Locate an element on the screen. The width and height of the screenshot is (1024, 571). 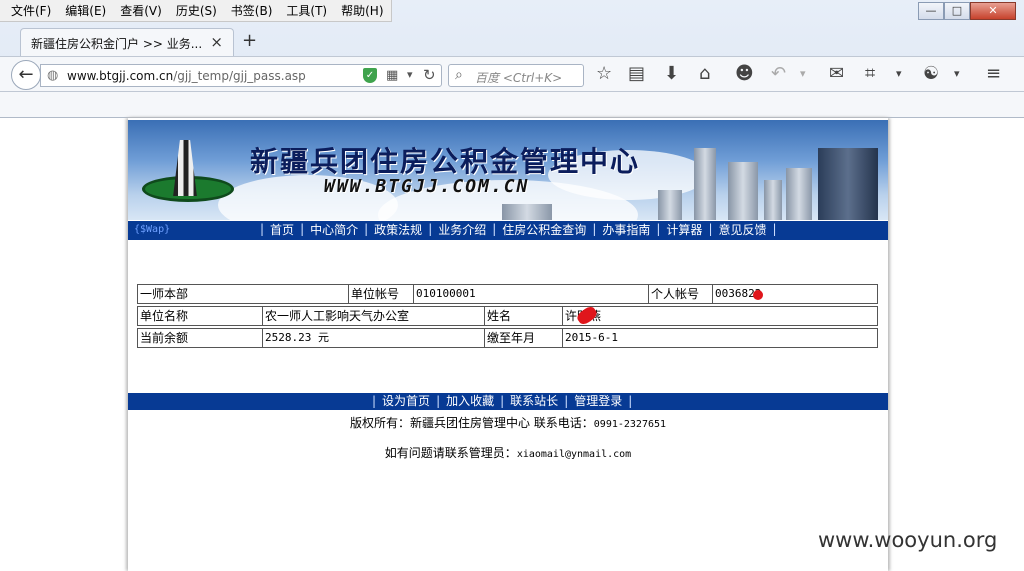
unit-name-label: 单位名称 is located at coordinates (200, 316).